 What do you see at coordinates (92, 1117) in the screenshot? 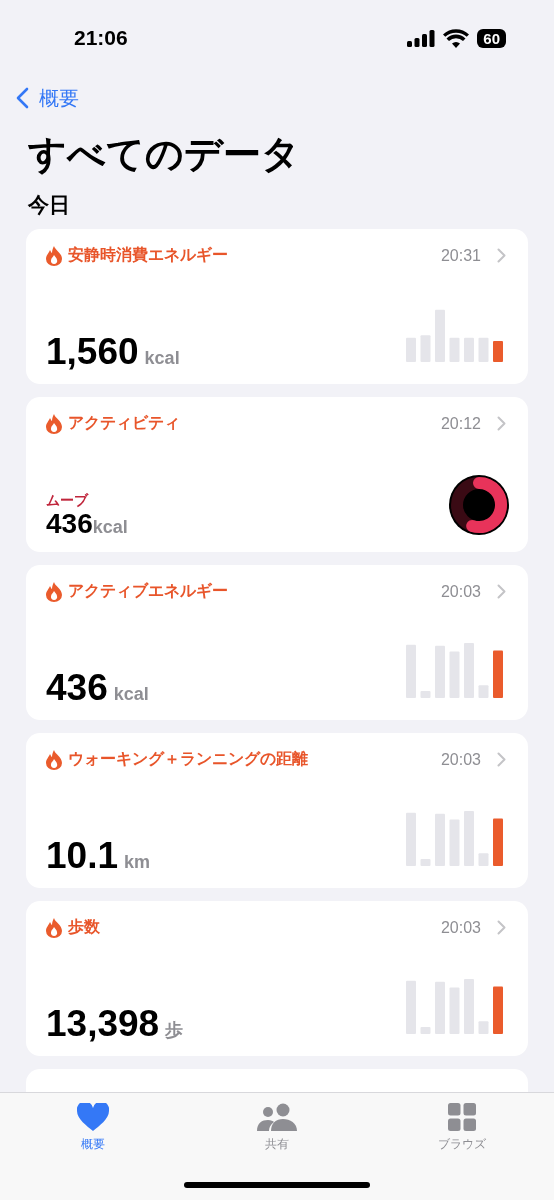
I see `heart-icon` at bounding box center [92, 1117].